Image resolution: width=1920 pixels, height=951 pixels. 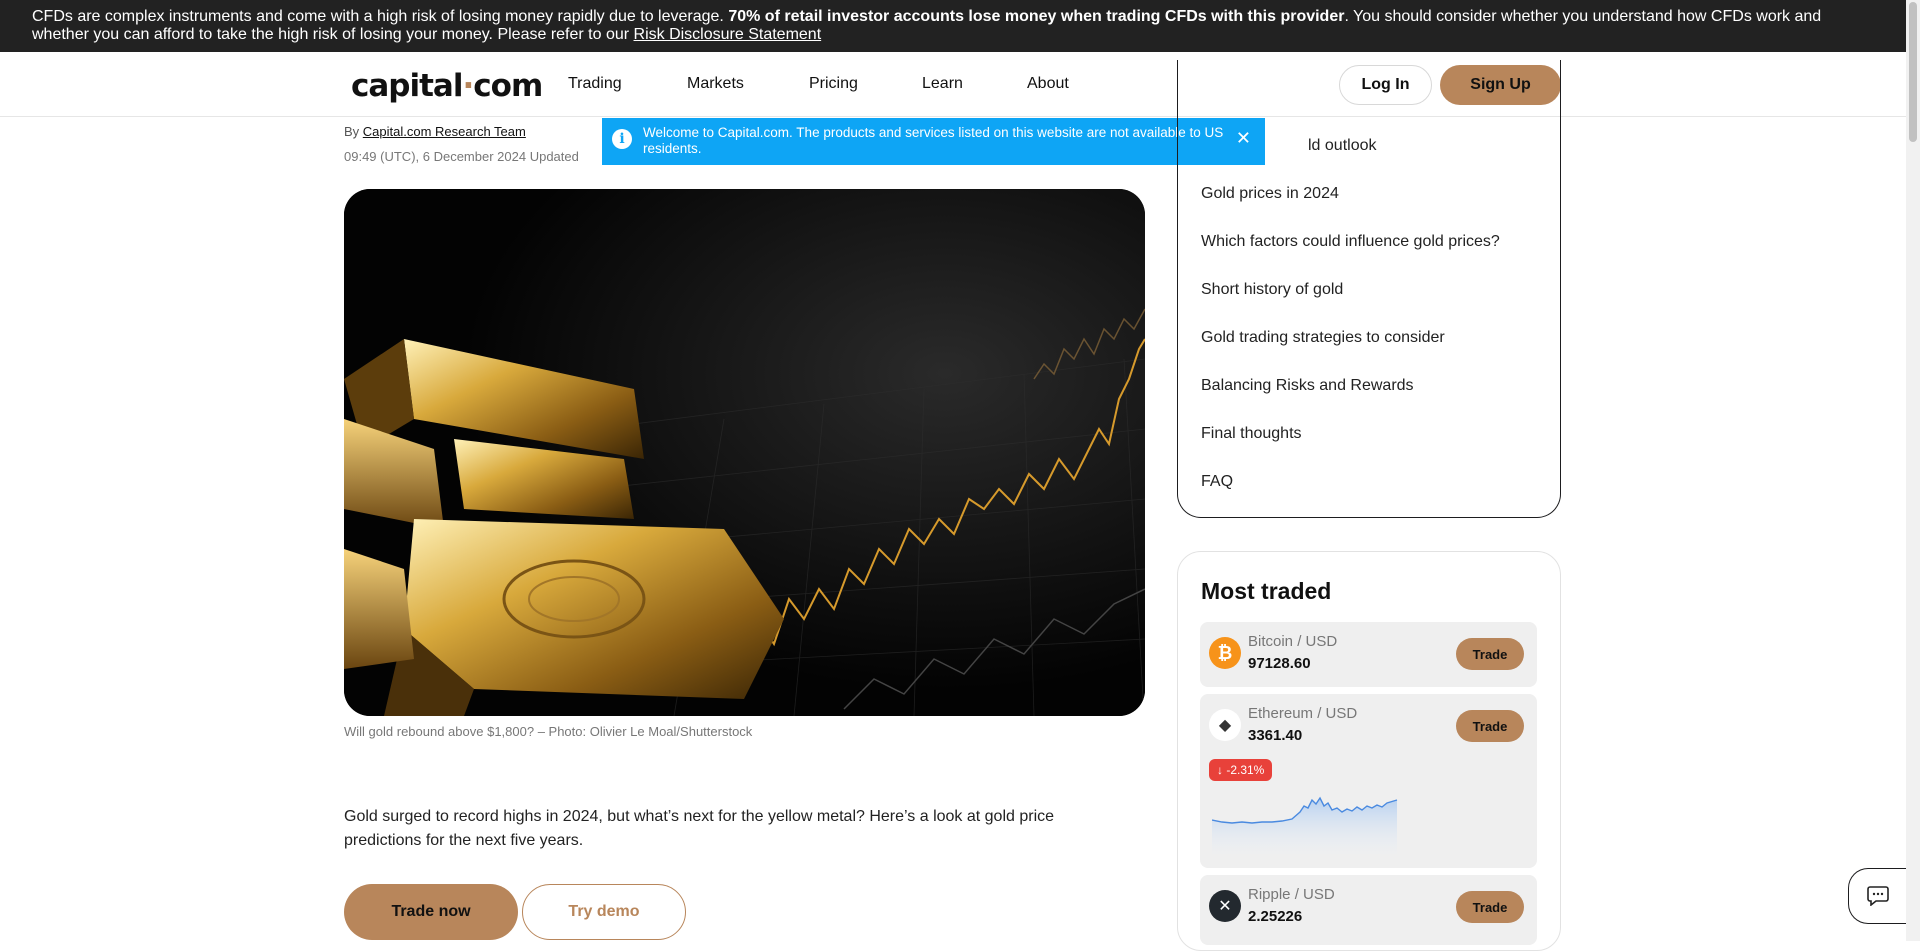 What do you see at coordinates (1251, 434) in the screenshot?
I see `toc-item-final-thoughts: Final thoughts` at bounding box center [1251, 434].